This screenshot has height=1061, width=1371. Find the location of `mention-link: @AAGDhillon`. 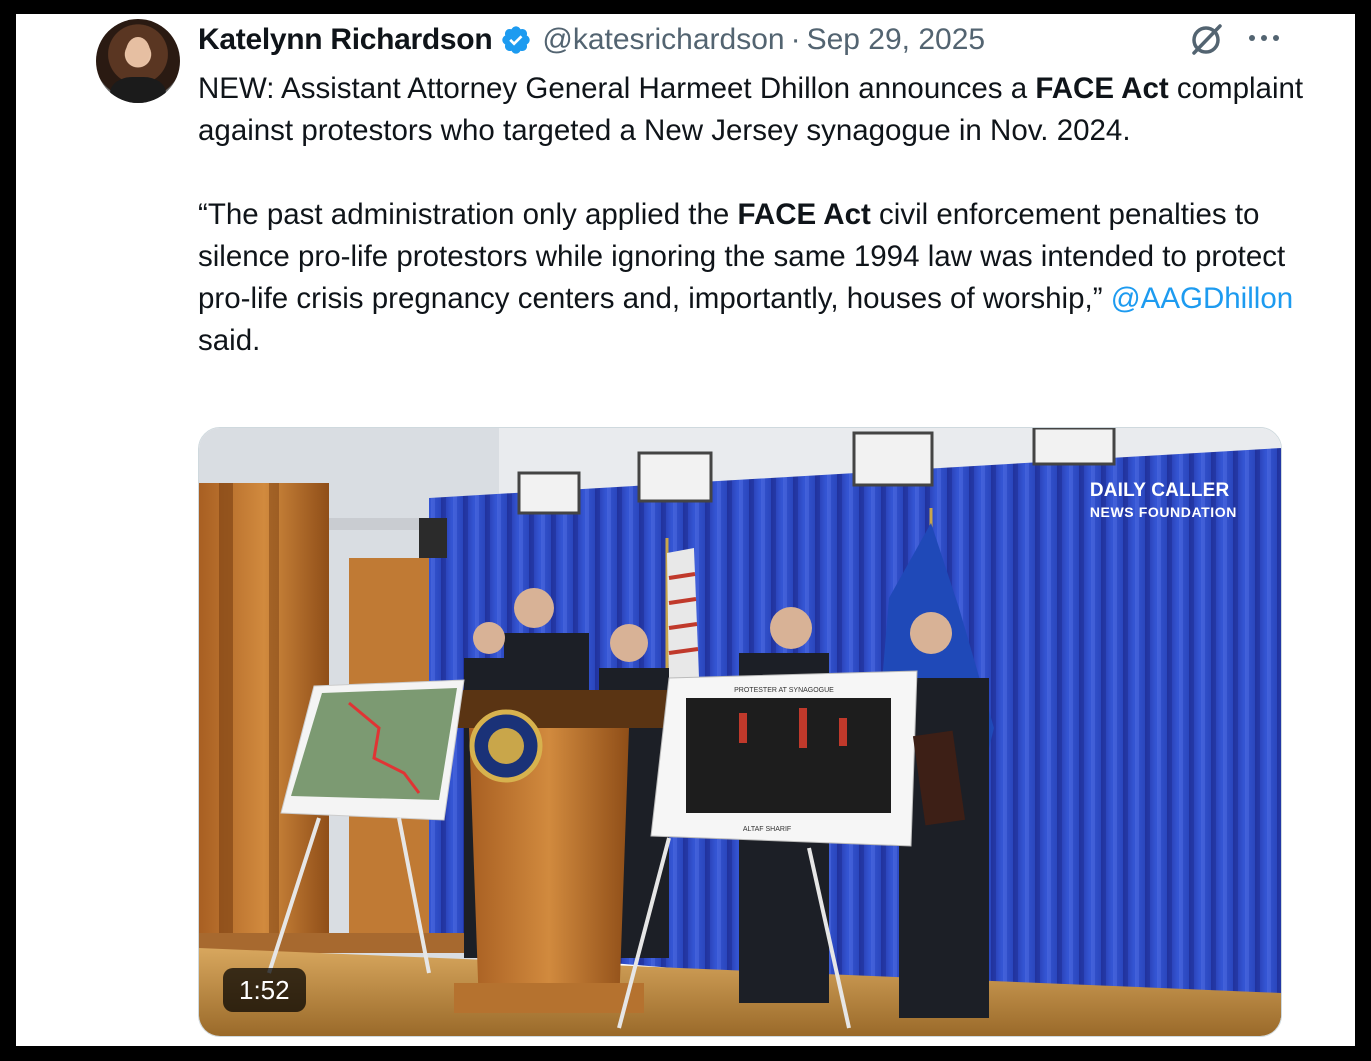

mention-link: @AAGDhillon is located at coordinates (1202, 298).